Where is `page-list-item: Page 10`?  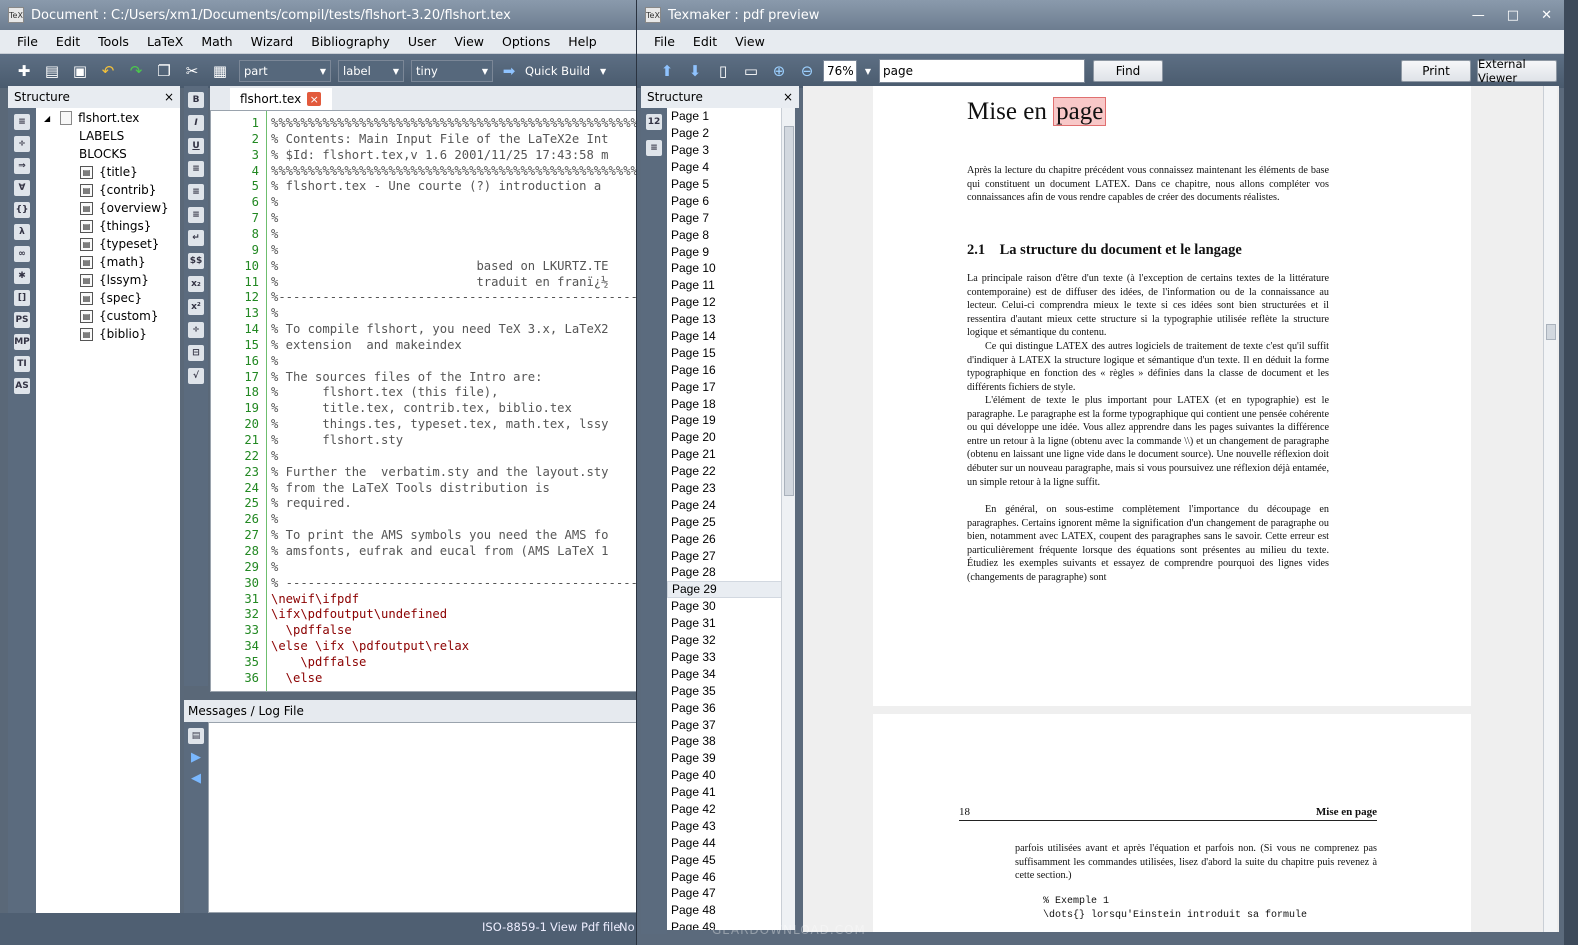
page-list-item: Page 10 is located at coordinates (730, 268).